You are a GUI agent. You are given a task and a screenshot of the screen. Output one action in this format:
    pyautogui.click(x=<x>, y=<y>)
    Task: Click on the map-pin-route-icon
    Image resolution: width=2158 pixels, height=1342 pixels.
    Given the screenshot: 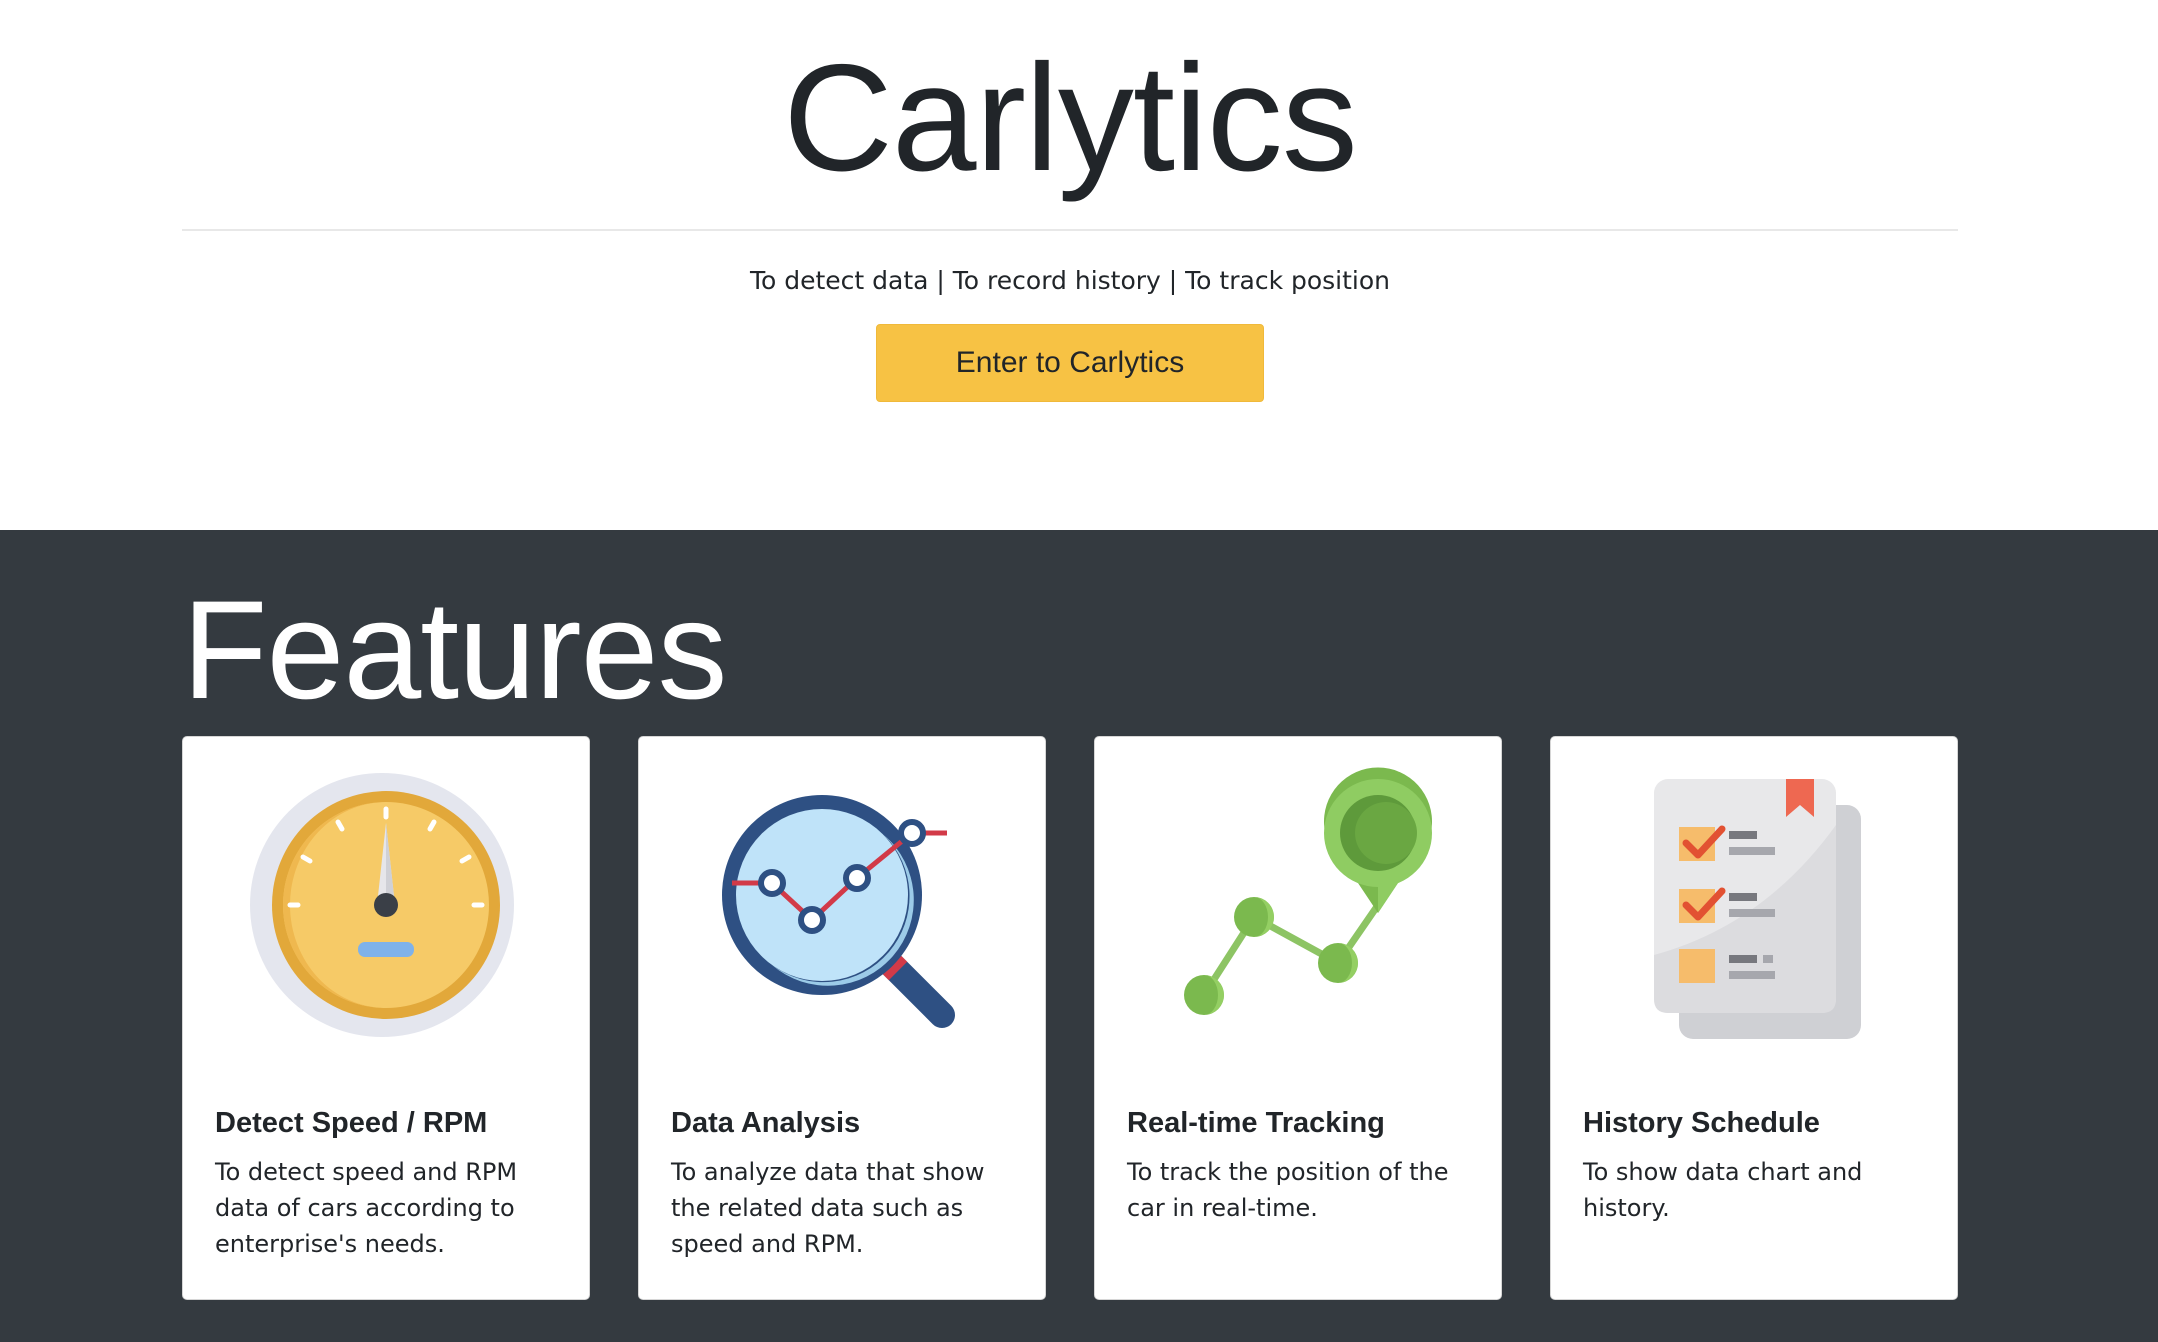 What is the action you would take?
    pyautogui.click(x=1308, y=891)
    